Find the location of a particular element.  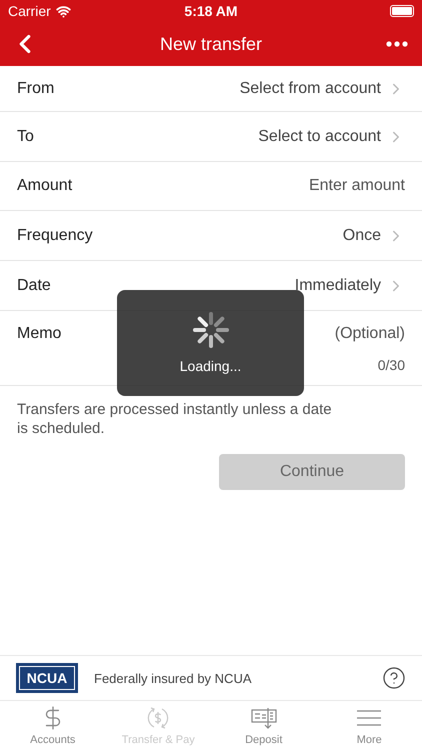

tab-bar-item: Accounts is located at coordinates (53, 725).